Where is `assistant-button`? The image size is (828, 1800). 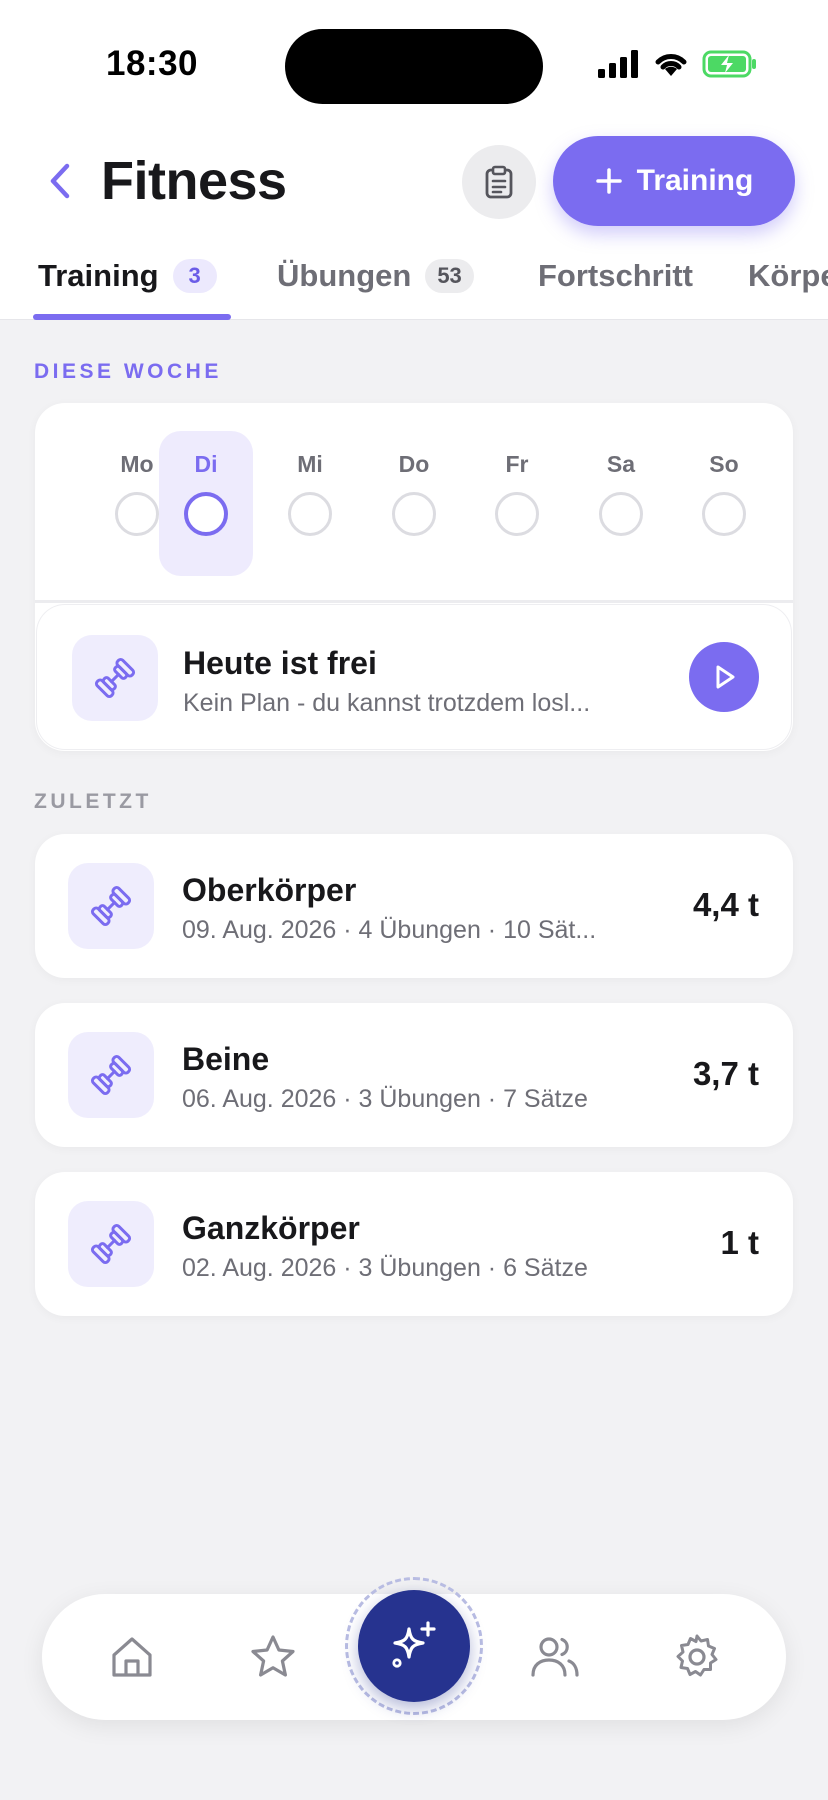
assistant-button is located at coordinates (414, 1646).